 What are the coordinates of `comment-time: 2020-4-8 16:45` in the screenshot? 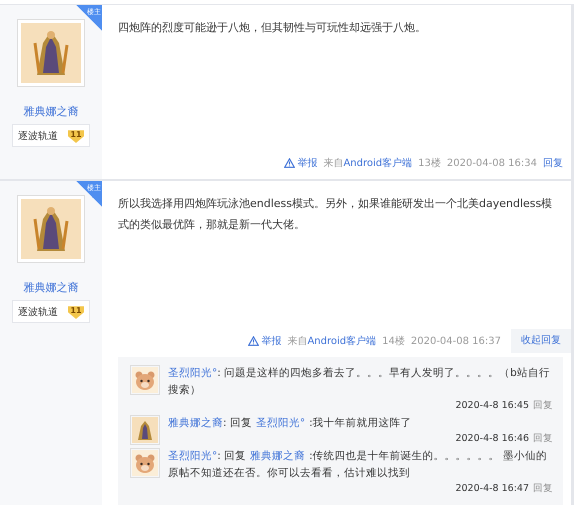 It's located at (492, 406).